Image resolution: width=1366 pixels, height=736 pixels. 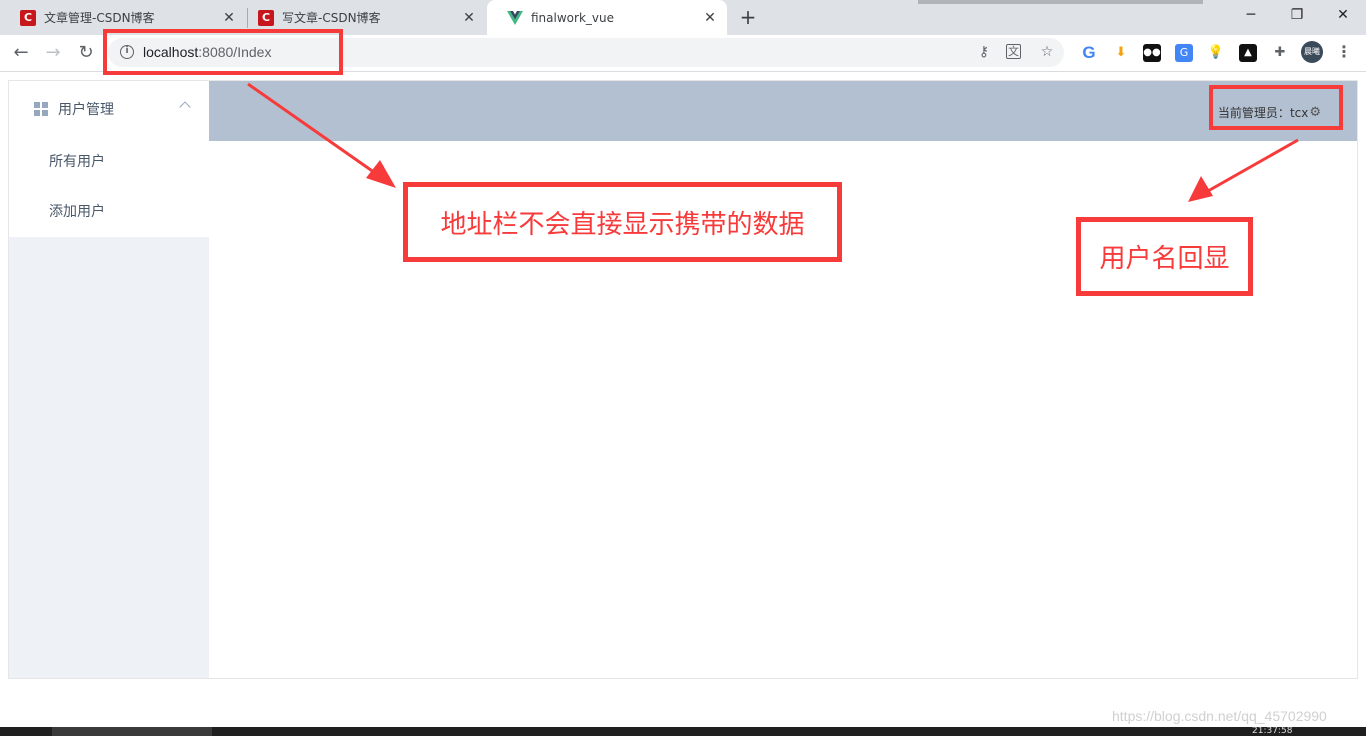 I want to click on taskbar-app-button, so click(x=132, y=731).